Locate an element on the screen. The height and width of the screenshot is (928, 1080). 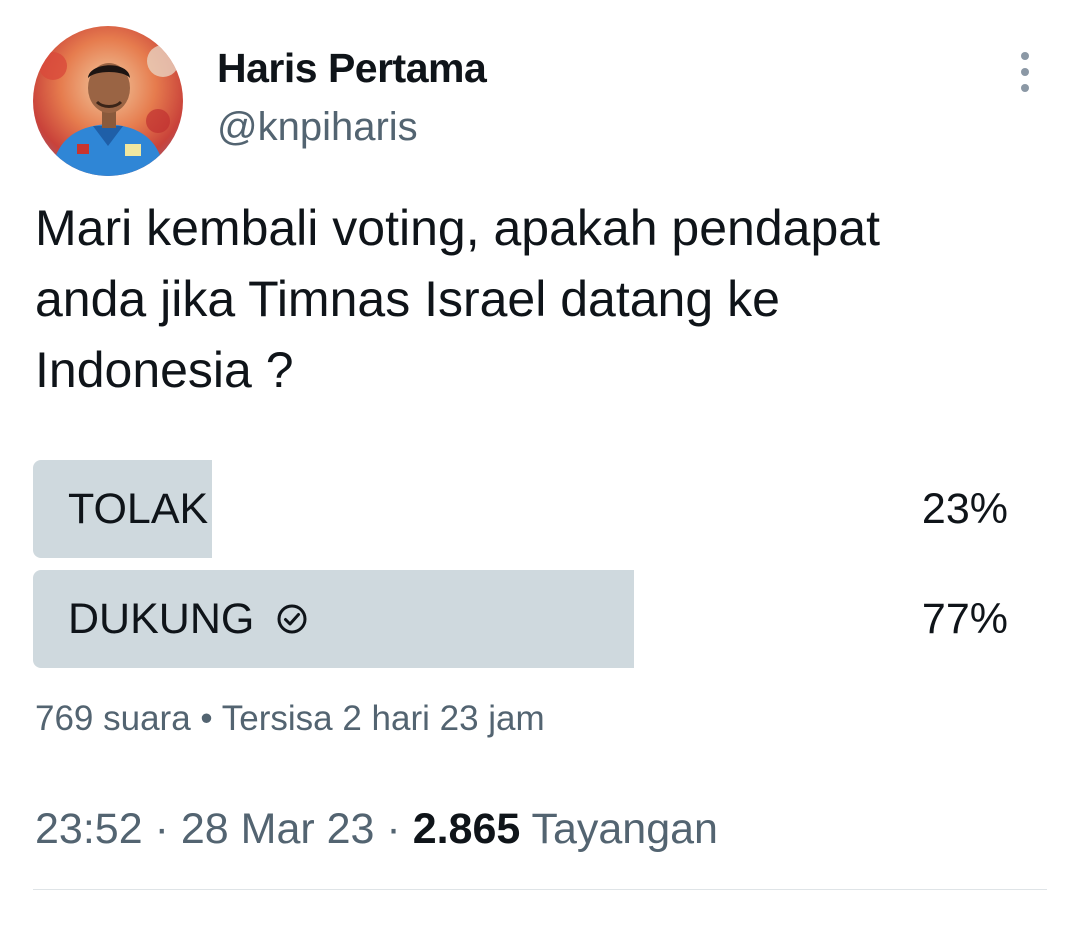
avatar-image is located at coordinates (108, 101).